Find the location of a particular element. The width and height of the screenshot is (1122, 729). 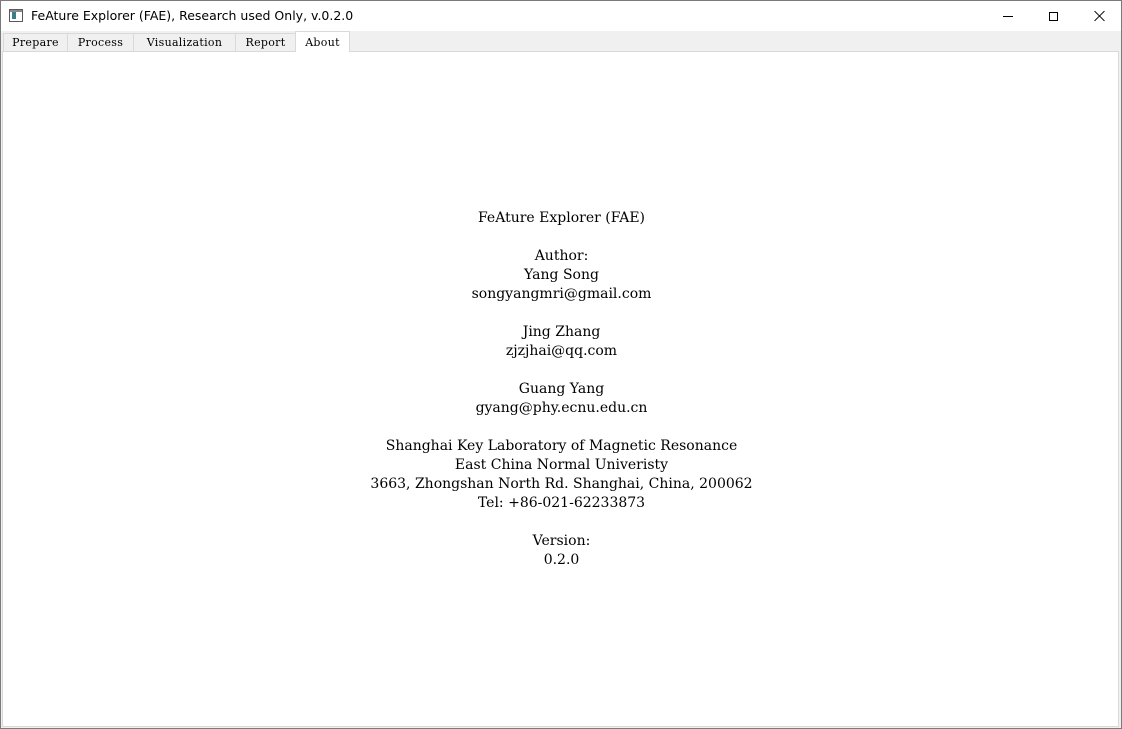

university-name: East China Normal Univeristy is located at coordinates (561, 465).